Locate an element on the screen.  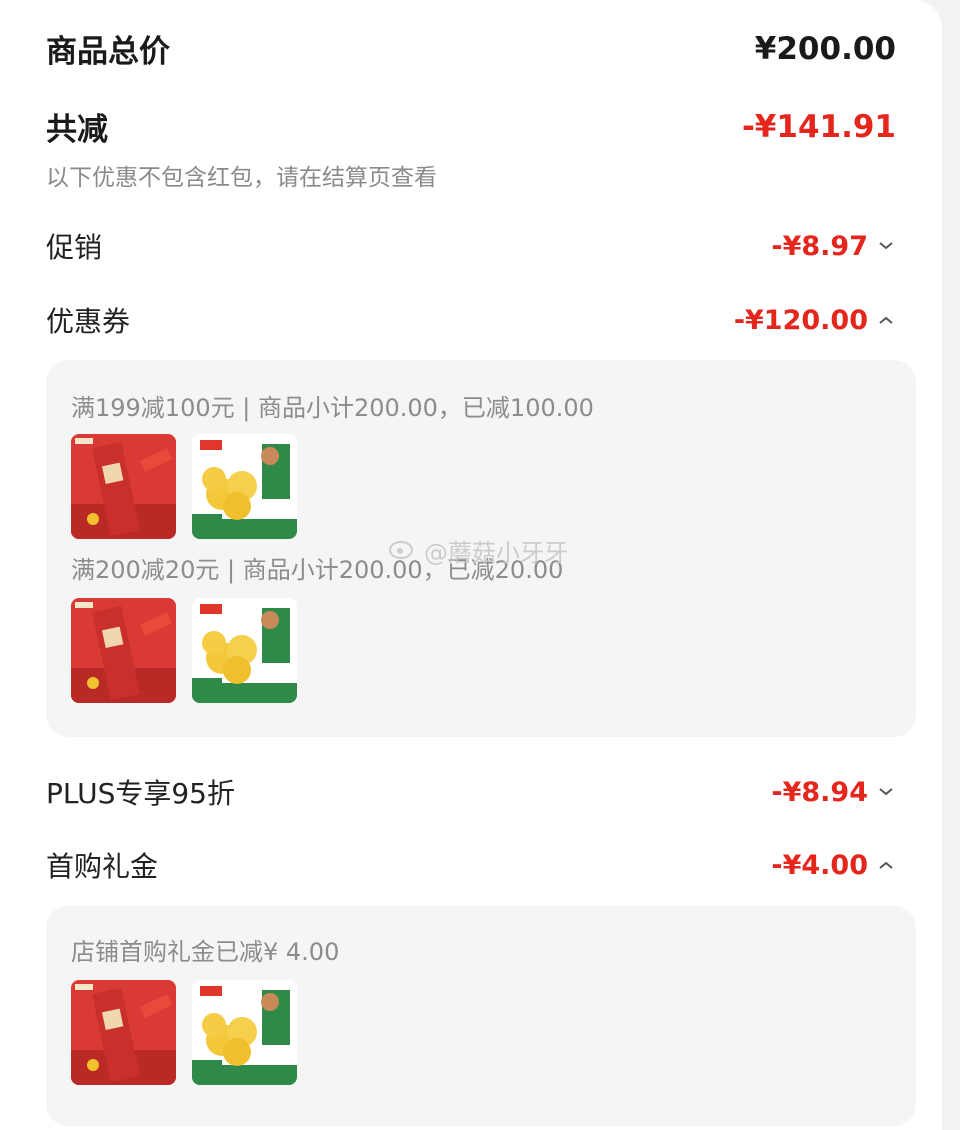
plus-discount-row: PLUS专享95折 -¥8.94 is located at coordinates (471, 792).